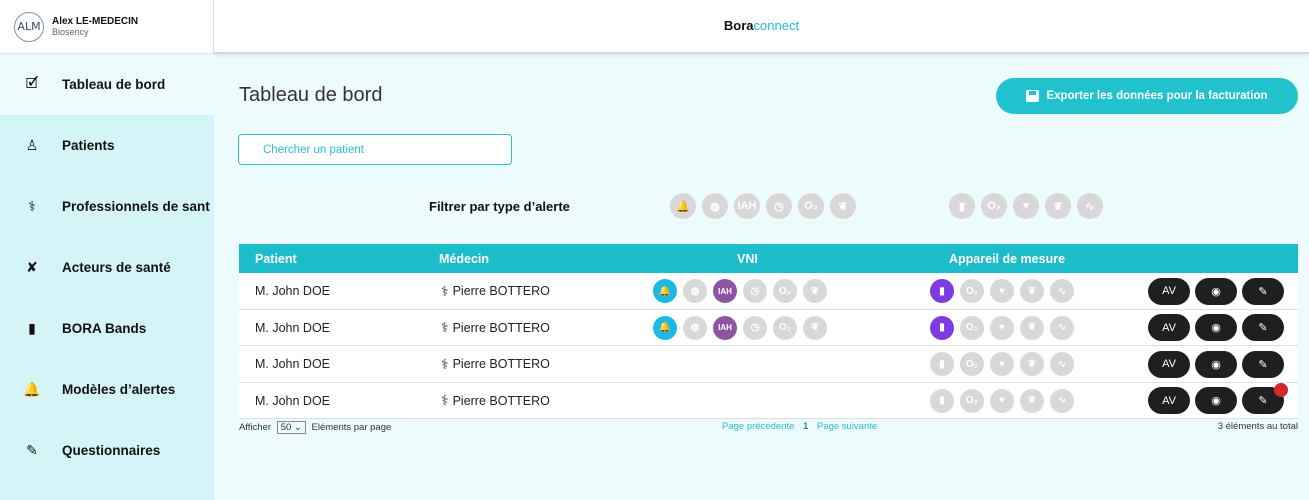 This screenshot has height=500, width=1309. I want to click on tools-icon: ✘, so click(32, 267).